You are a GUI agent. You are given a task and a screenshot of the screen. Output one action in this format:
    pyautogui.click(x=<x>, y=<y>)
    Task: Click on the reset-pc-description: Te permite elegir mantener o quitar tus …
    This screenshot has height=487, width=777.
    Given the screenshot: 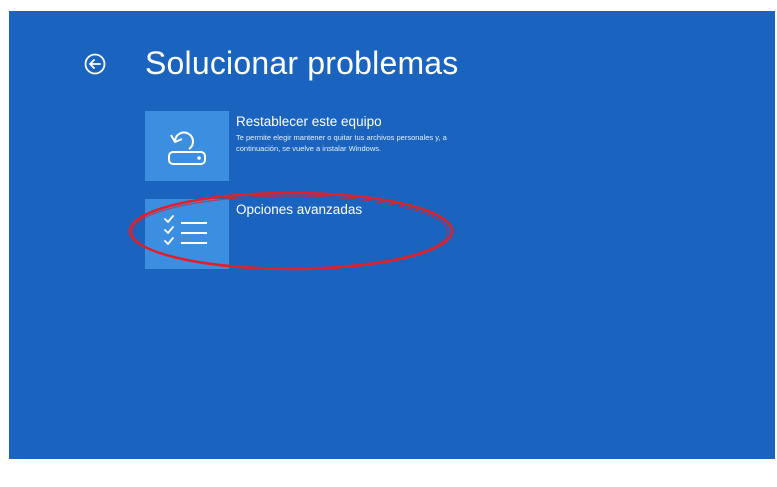 What is the action you would take?
    pyautogui.click(x=341, y=143)
    